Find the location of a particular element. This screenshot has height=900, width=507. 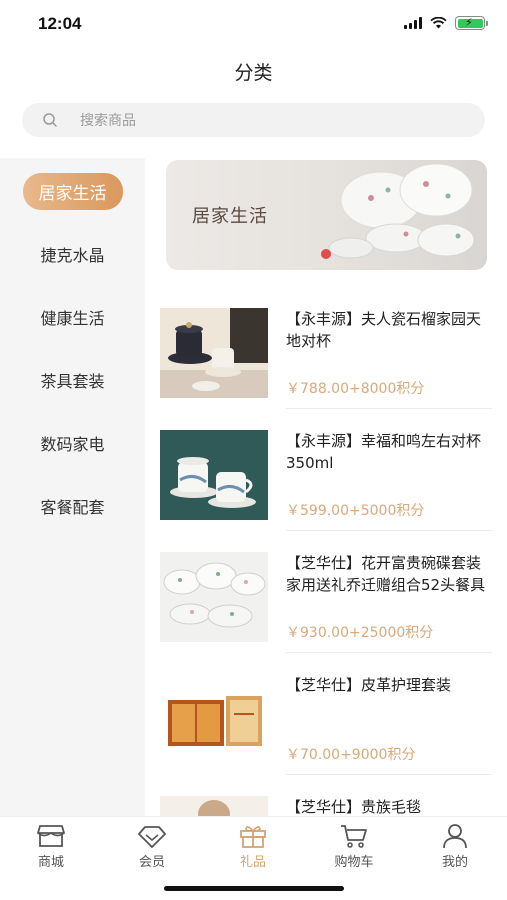

category-banner: 居家生活 is located at coordinates (326, 215).